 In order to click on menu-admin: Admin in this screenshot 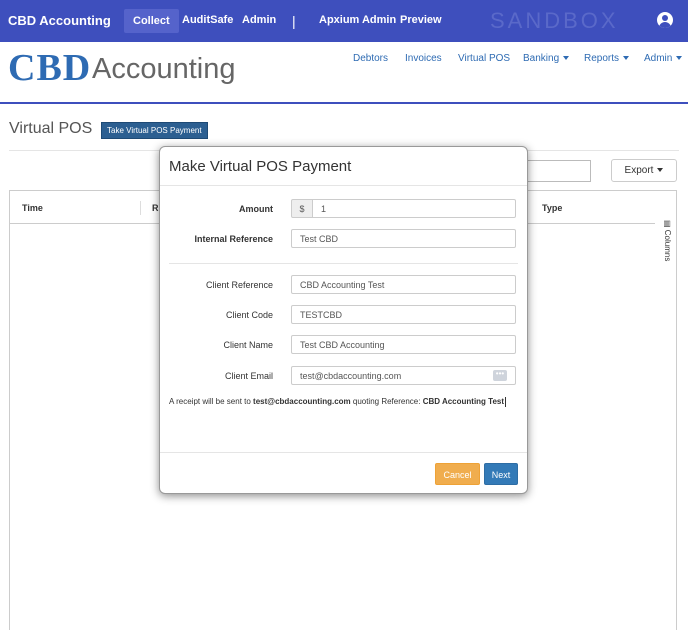, I will do `click(663, 58)`.